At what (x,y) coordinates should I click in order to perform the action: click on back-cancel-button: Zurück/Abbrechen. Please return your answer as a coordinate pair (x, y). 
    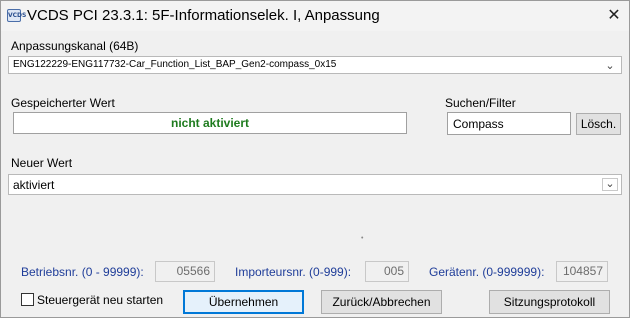
    Looking at the image, I should click on (381, 302).